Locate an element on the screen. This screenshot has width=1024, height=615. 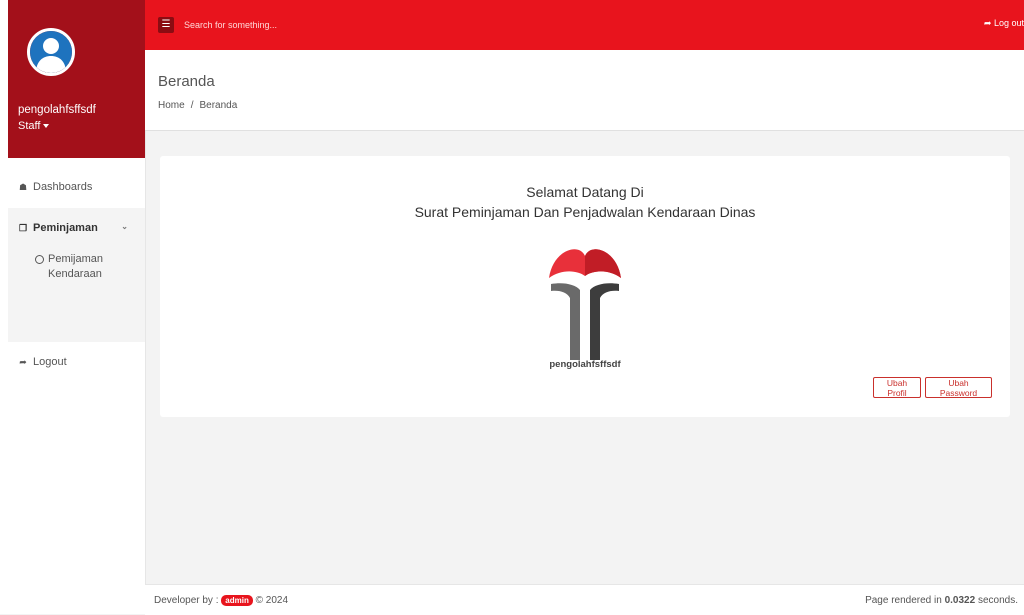
user-role-dropdown: Staff is located at coordinates (34, 126).